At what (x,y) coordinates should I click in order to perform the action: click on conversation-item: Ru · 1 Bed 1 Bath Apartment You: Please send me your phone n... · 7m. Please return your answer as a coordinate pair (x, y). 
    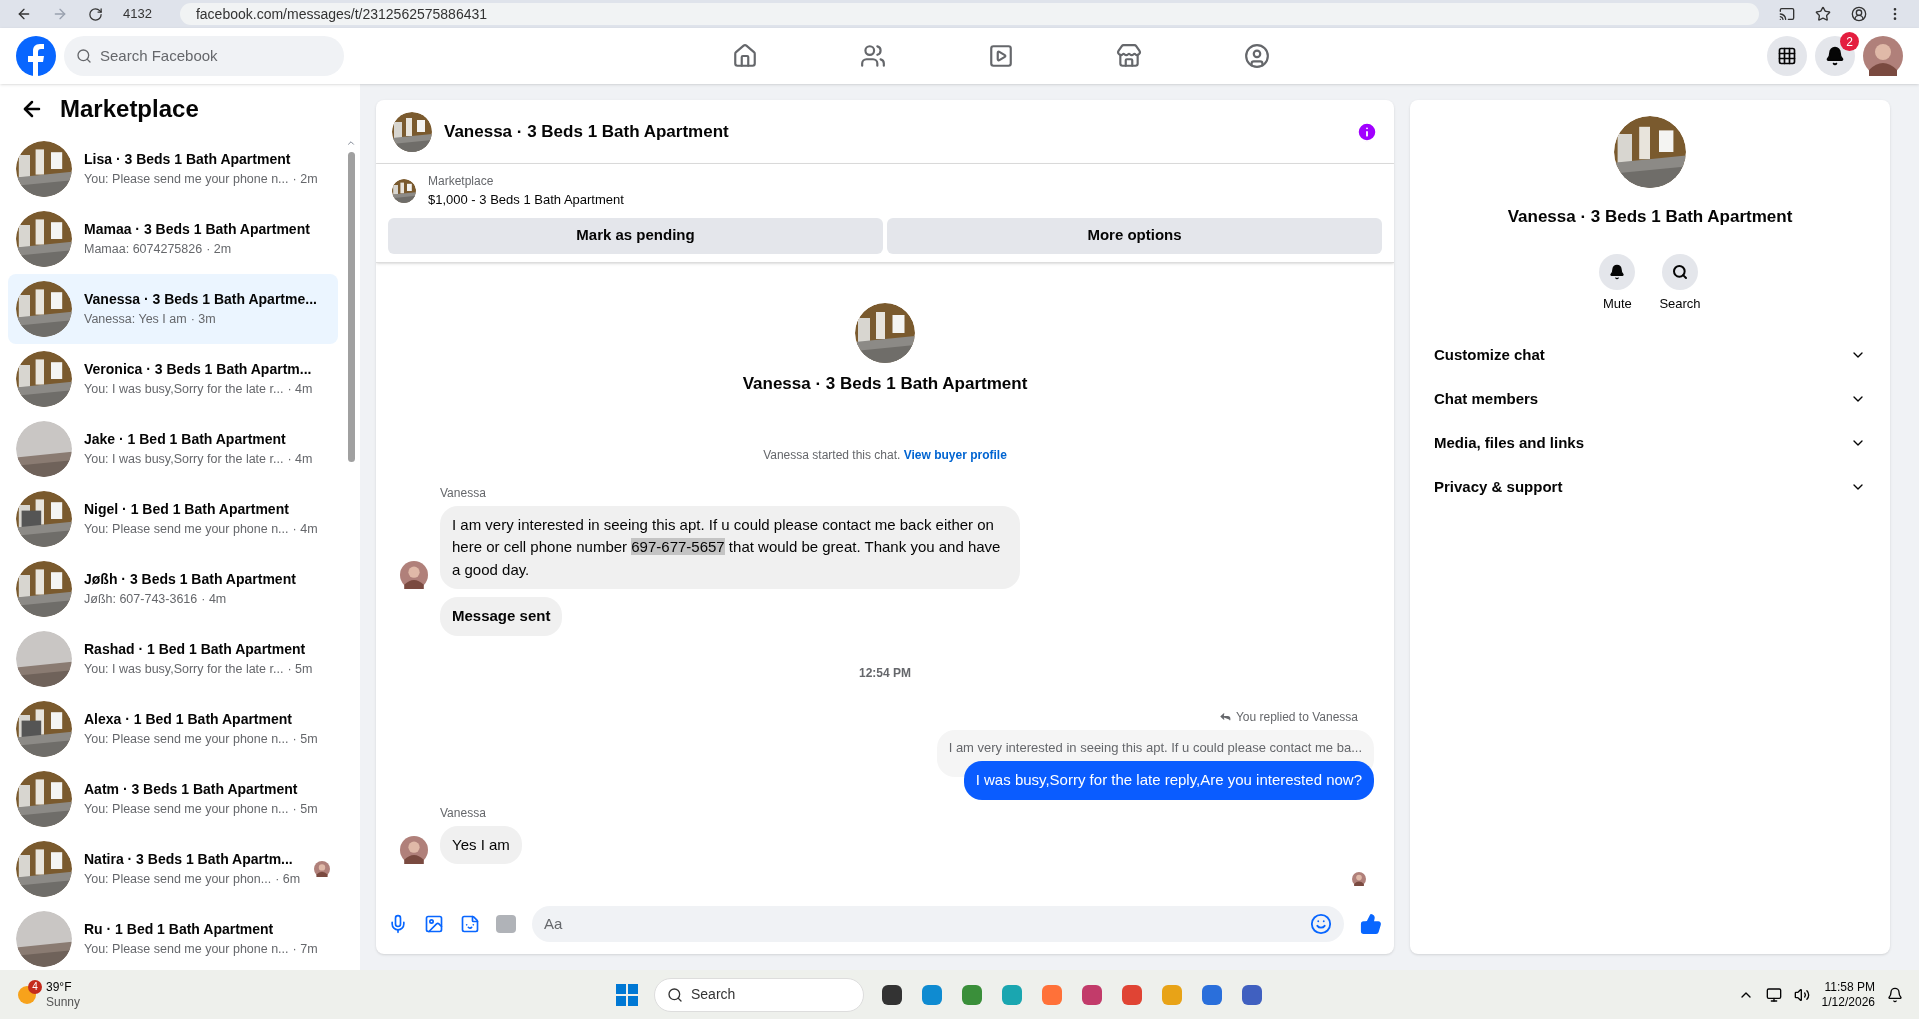
    Looking at the image, I should click on (173, 937).